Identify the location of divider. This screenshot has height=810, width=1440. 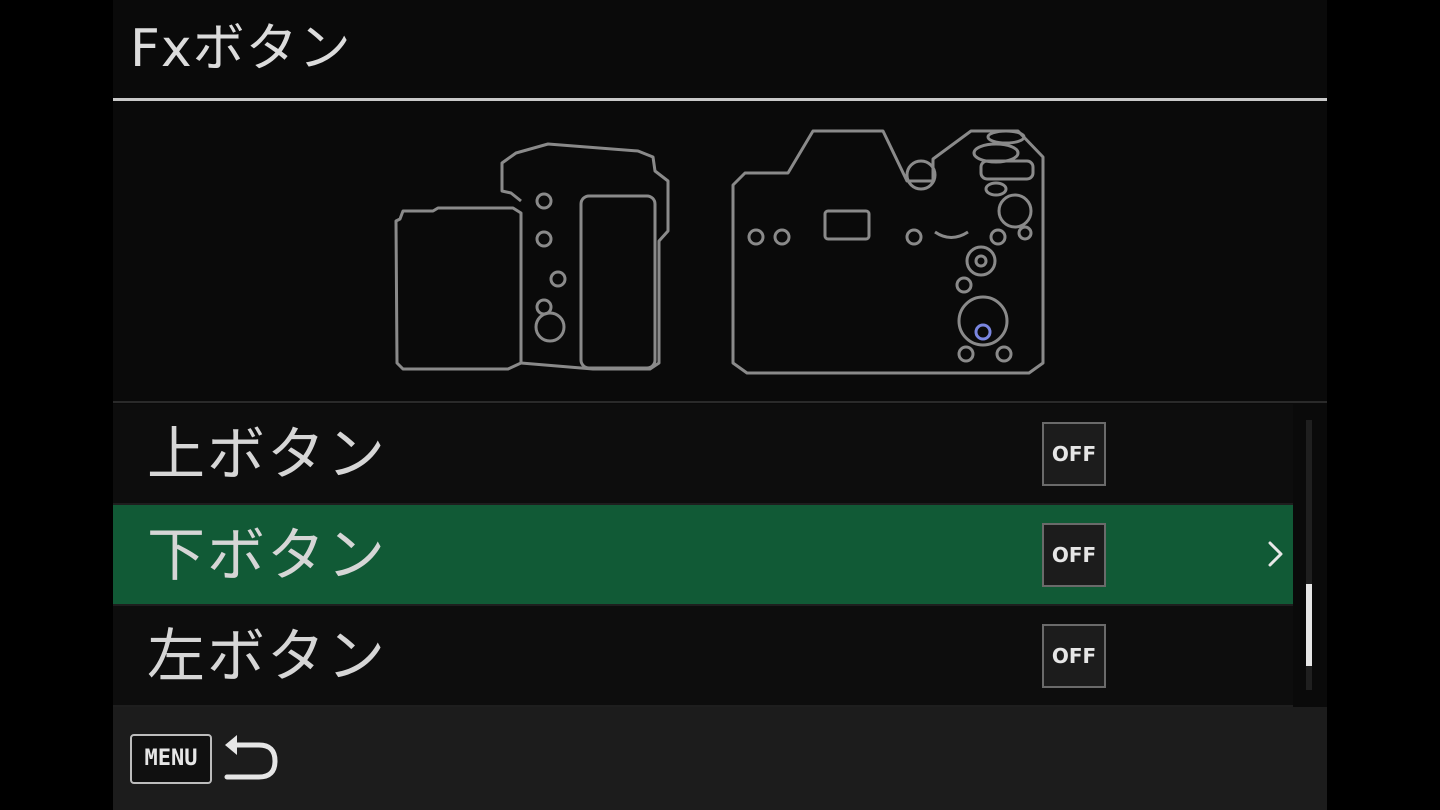
(720, 402).